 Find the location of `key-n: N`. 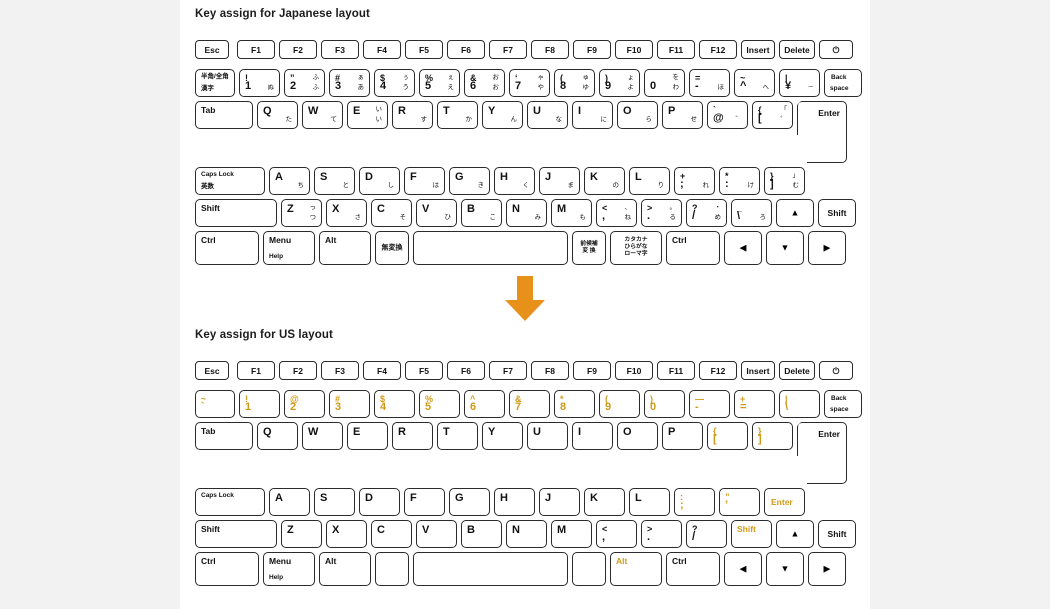

key-n: N is located at coordinates (526, 534).